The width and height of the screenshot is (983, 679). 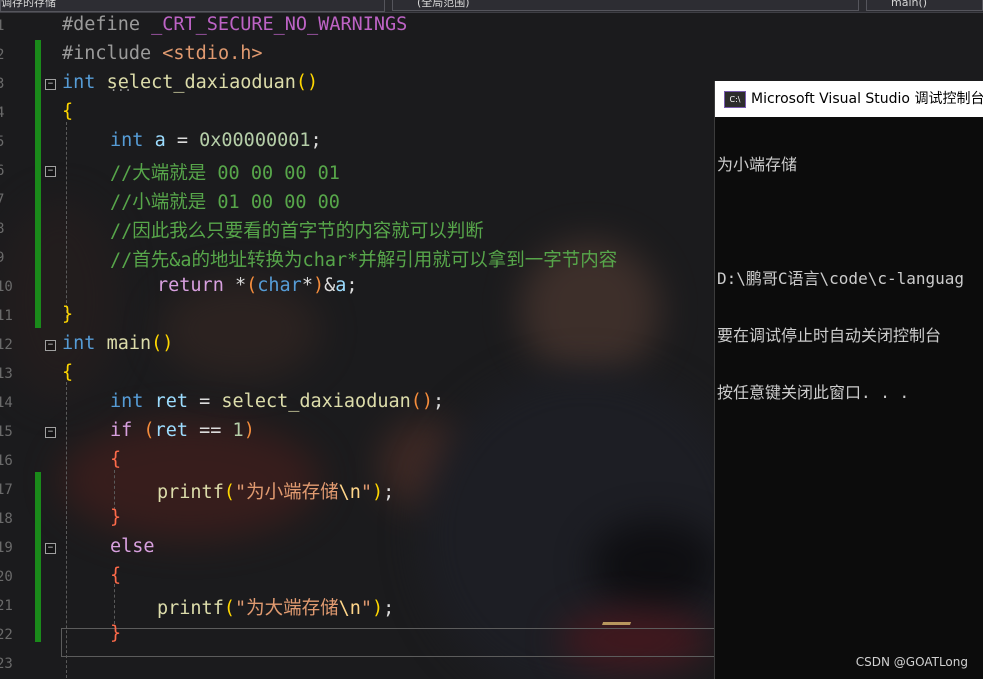 What do you see at coordinates (279, 285) in the screenshot?
I see `keyword-token: char` at bounding box center [279, 285].